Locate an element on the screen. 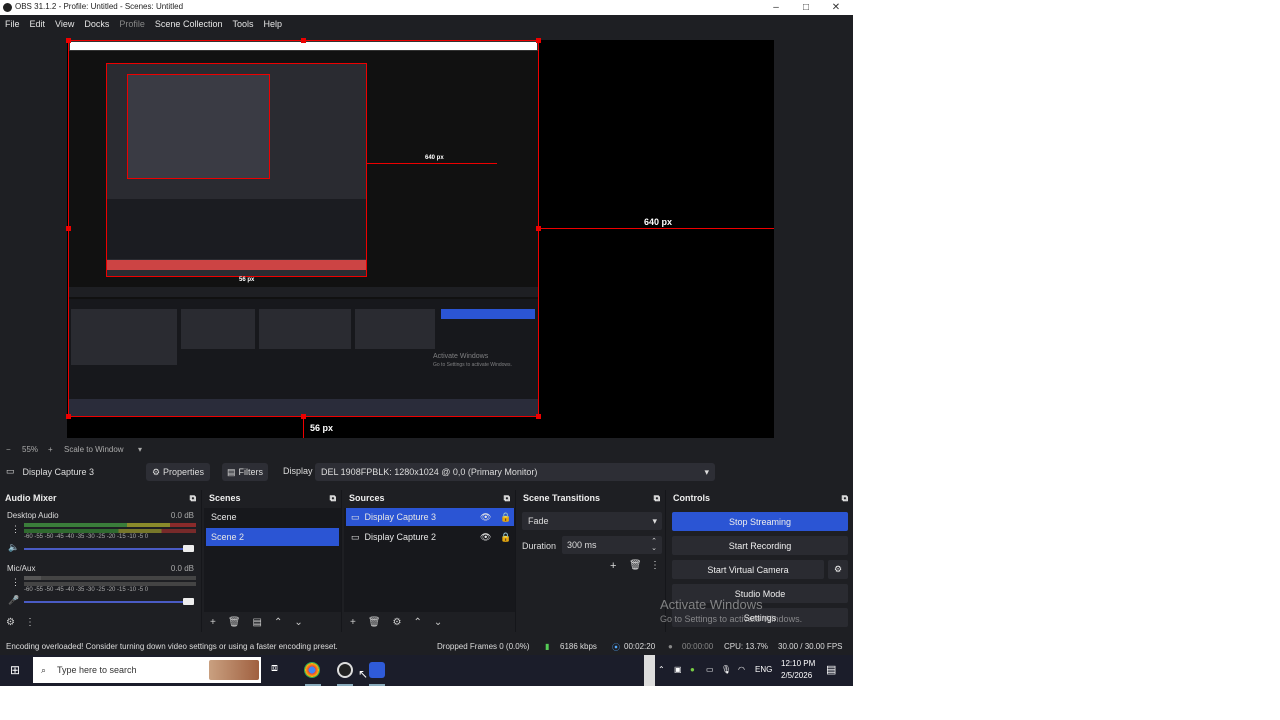 This screenshot has width=1280, height=720. resize-handle-left is located at coordinates (68, 228).